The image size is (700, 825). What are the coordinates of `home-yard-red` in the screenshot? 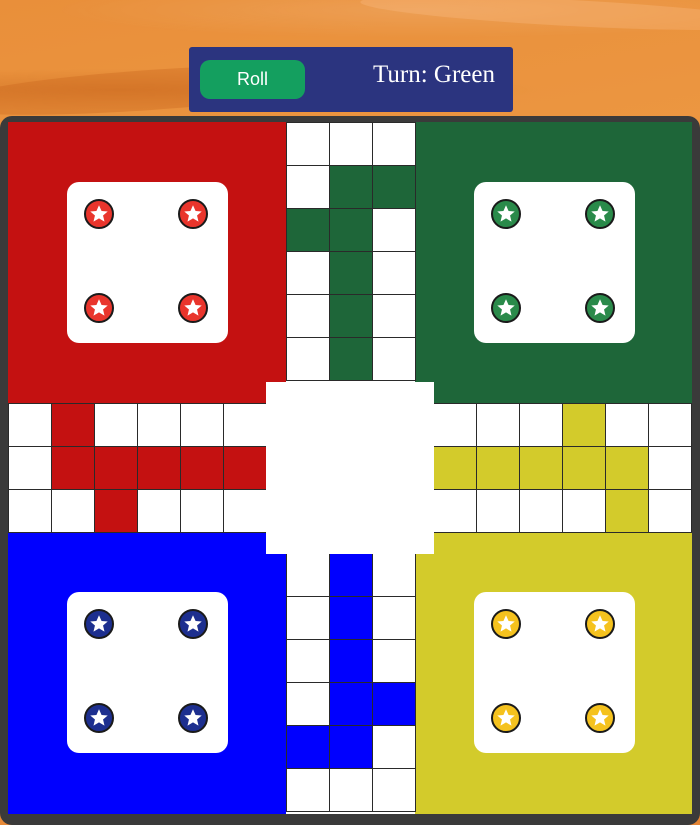 It's located at (147, 262).